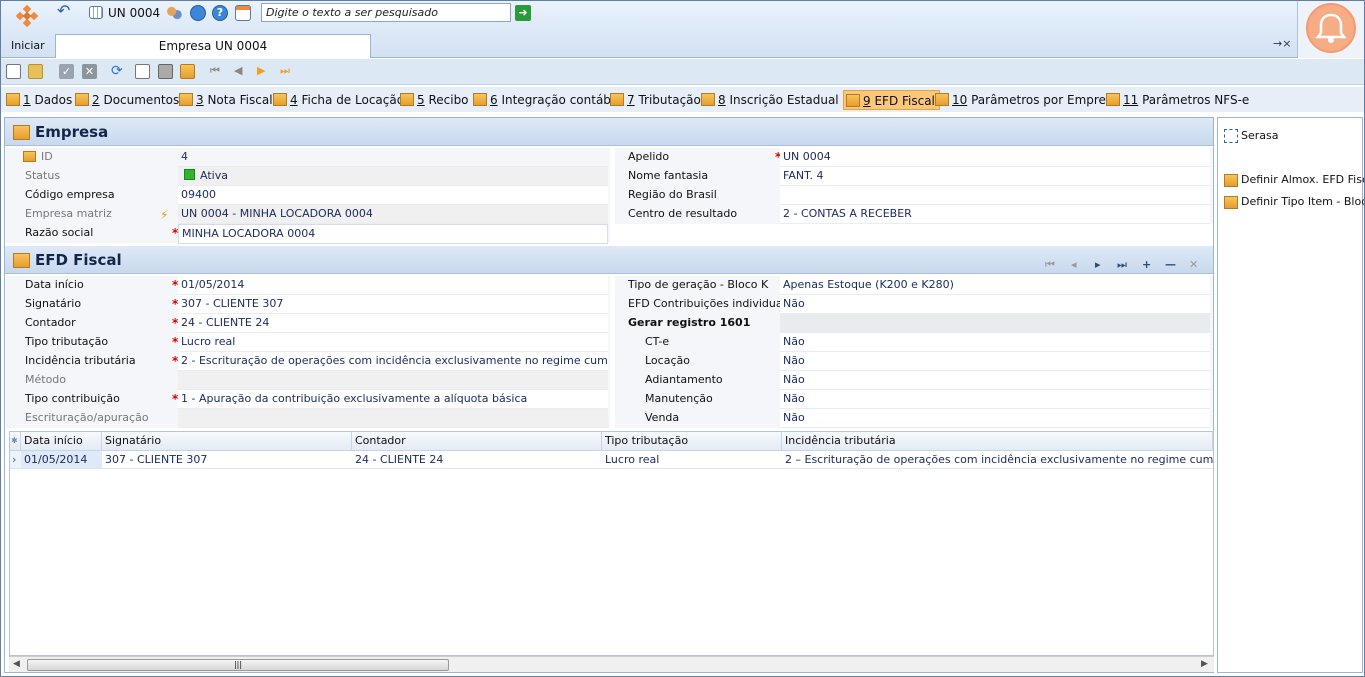 Image resolution: width=1365 pixels, height=677 pixels. I want to click on efd-contrib-field: Não, so click(995, 304).